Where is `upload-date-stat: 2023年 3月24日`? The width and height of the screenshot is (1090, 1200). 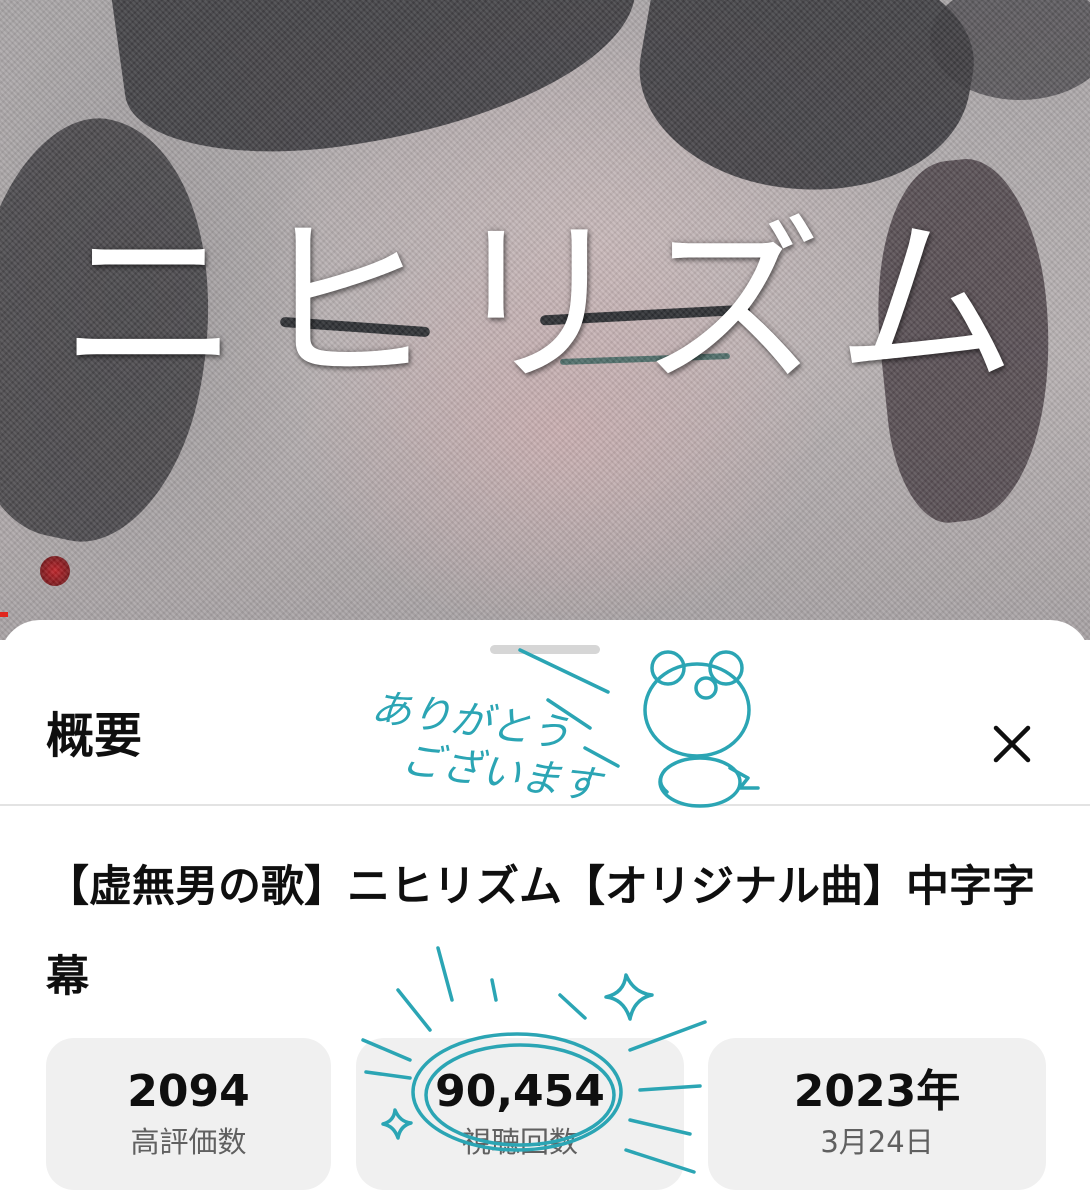
upload-date-stat: 2023年 3月24日 is located at coordinates (877, 1114).